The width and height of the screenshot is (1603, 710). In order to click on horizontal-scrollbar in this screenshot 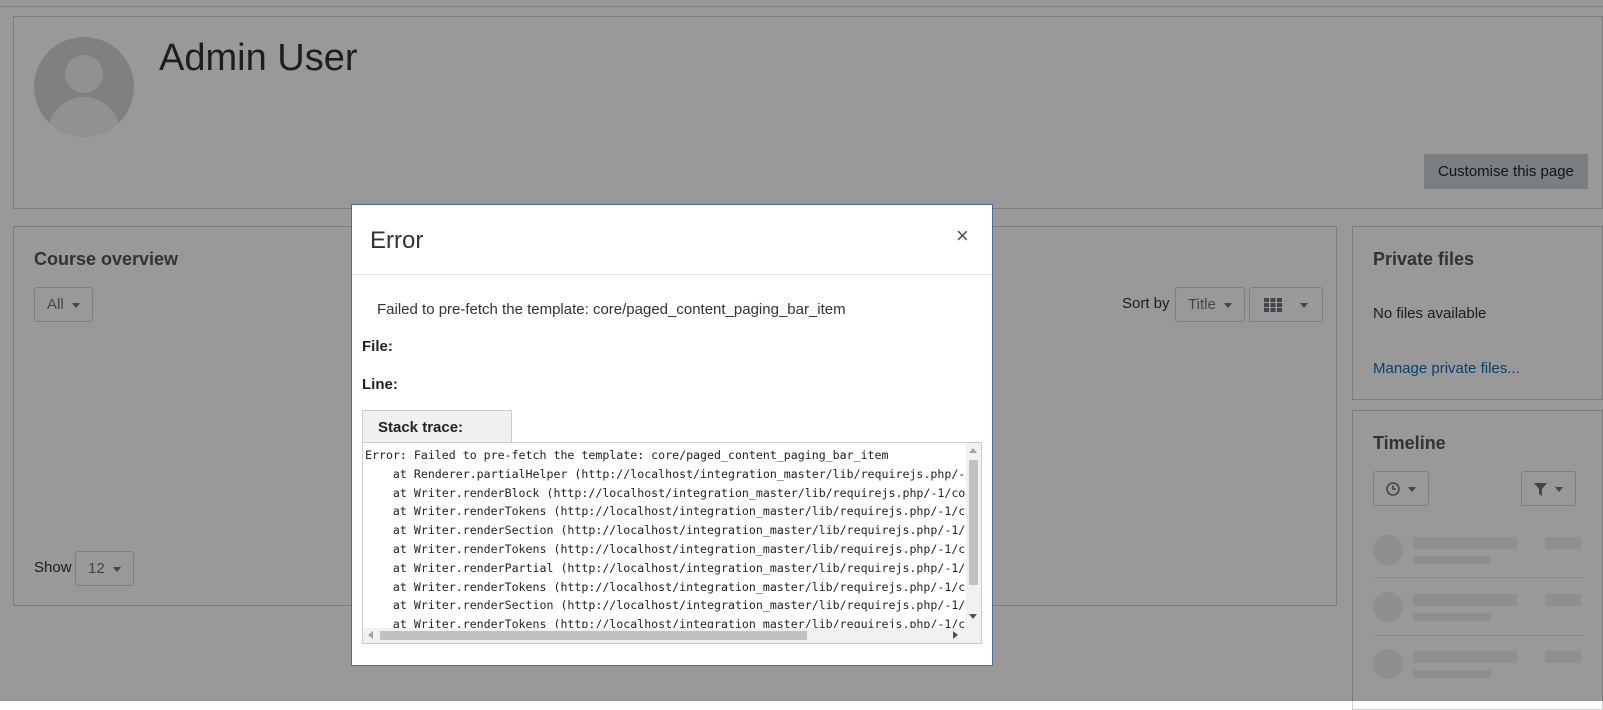, I will do `click(672, 635)`.